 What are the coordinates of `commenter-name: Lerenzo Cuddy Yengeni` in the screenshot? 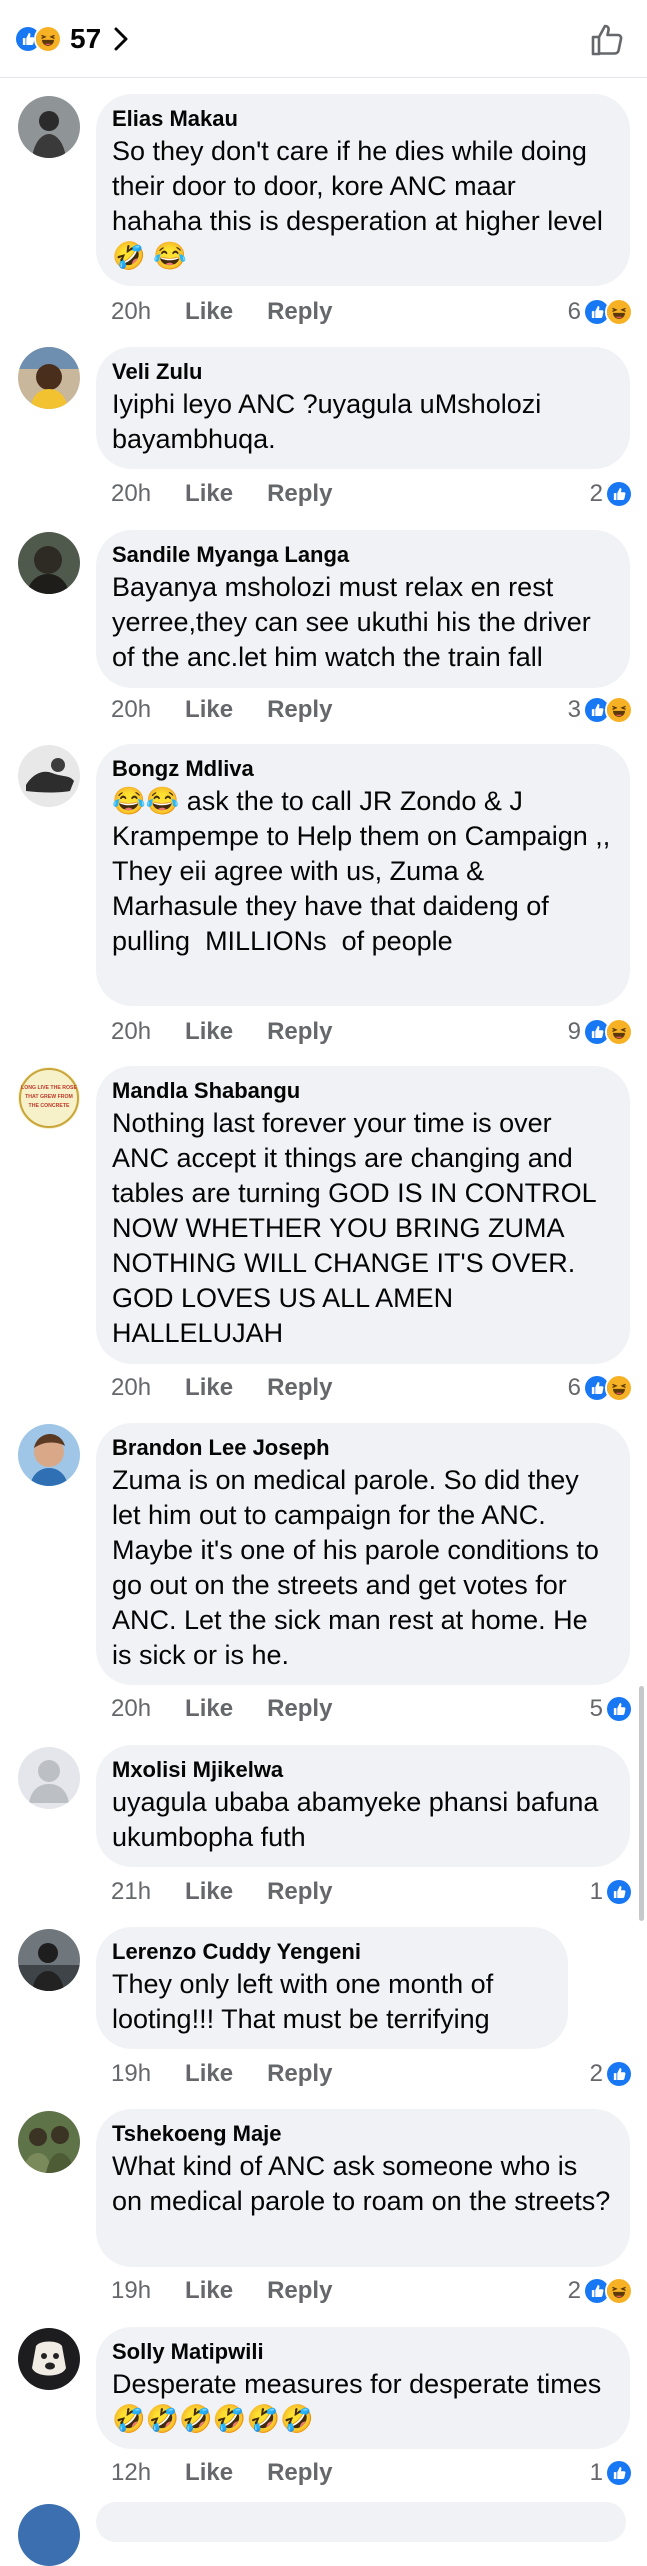 It's located at (331, 1952).